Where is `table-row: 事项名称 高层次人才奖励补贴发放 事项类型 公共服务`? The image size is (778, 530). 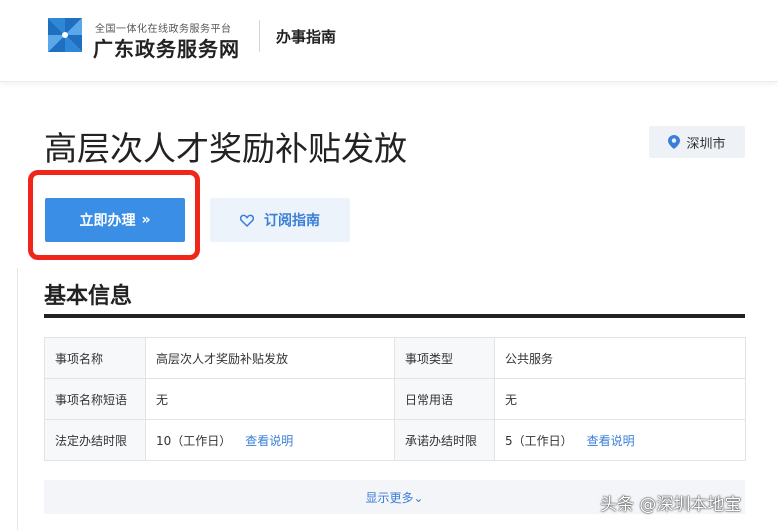 table-row: 事项名称 高层次人才奖励补贴发放 事项类型 公共服务 is located at coordinates (395, 358).